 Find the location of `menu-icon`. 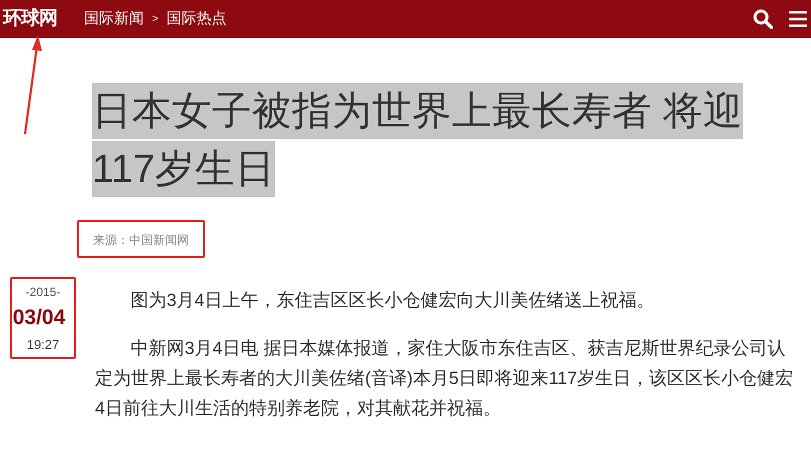

menu-icon is located at coordinates (798, 19).